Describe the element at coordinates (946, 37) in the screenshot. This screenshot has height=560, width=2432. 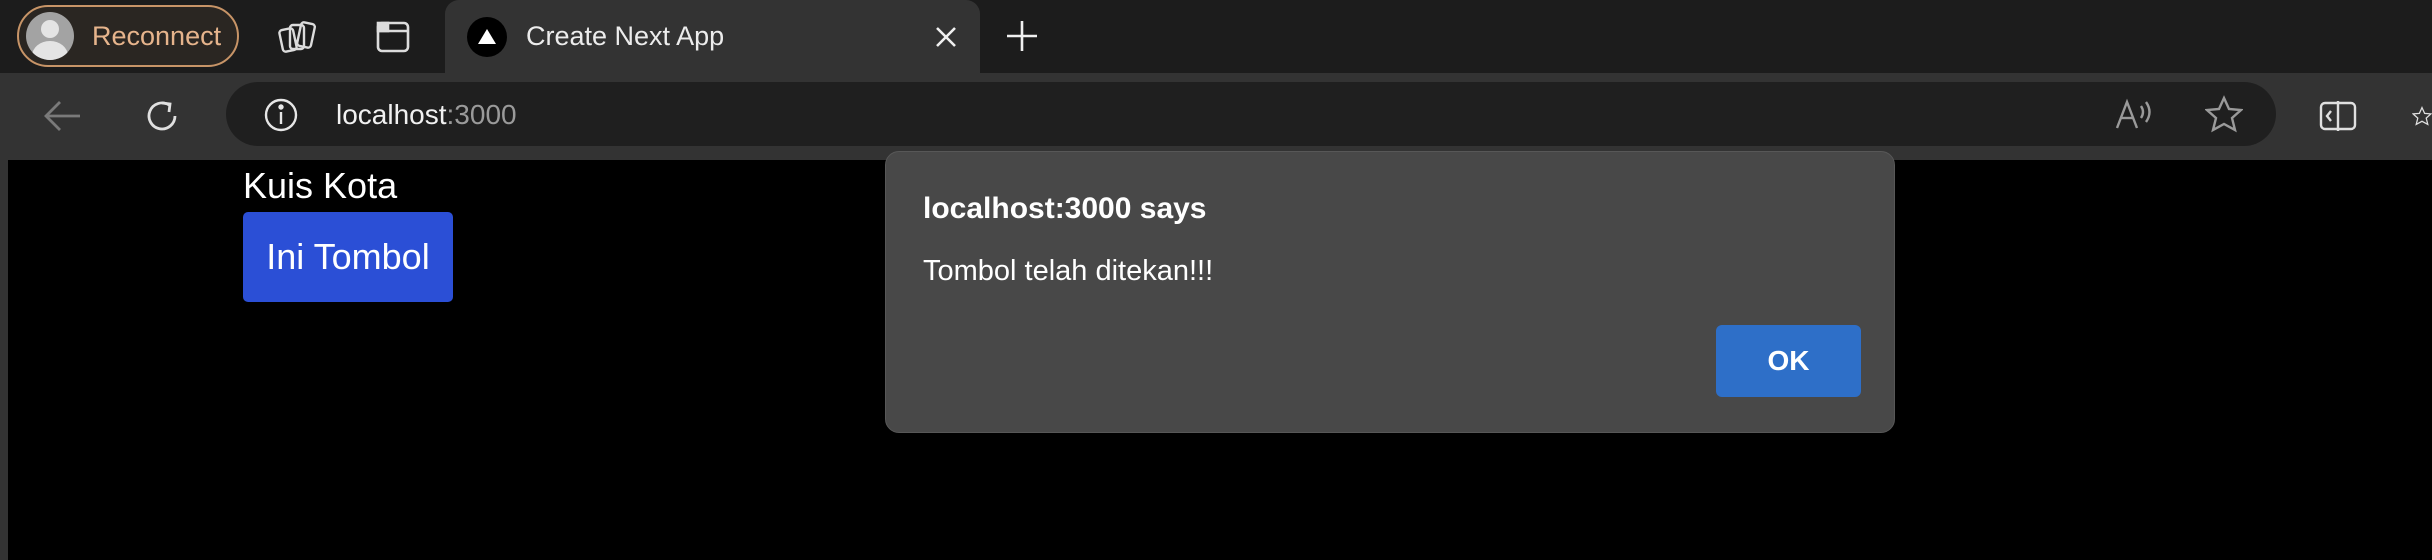
I see `close-icon` at that location.